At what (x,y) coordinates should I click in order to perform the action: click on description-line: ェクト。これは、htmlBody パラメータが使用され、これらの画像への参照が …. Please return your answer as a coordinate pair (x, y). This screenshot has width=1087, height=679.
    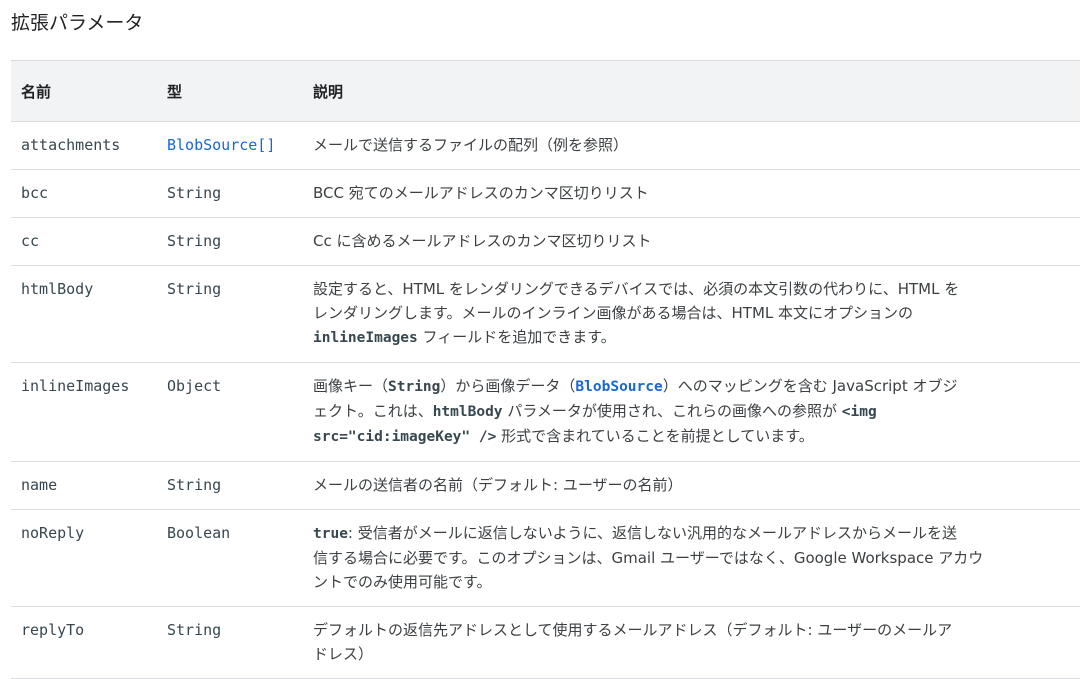
    Looking at the image, I should click on (691, 411).